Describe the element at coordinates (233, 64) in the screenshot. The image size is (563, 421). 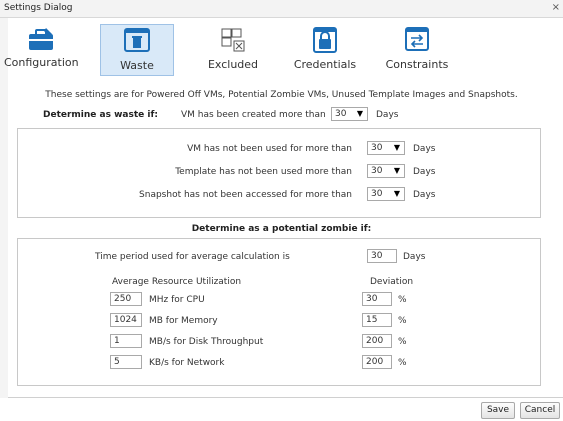
I see `tab-excluded-label: Excluded` at that location.